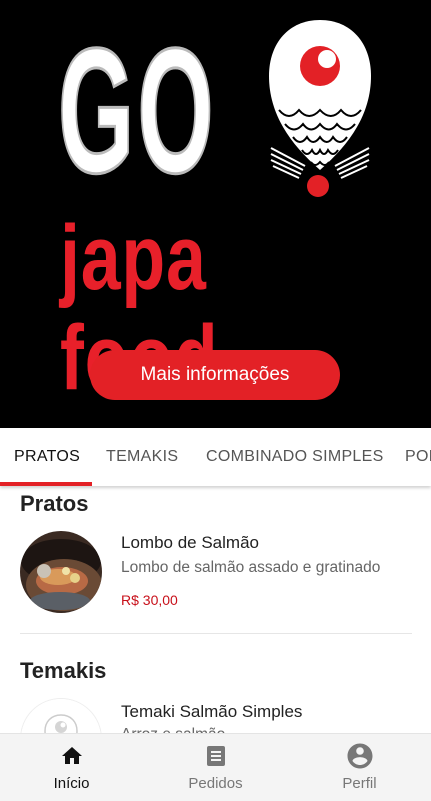 This screenshot has width=431, height=801. Describe the element at coordinates (320, 108) in the screenshot. I see `fish-logo-icon` at that location.